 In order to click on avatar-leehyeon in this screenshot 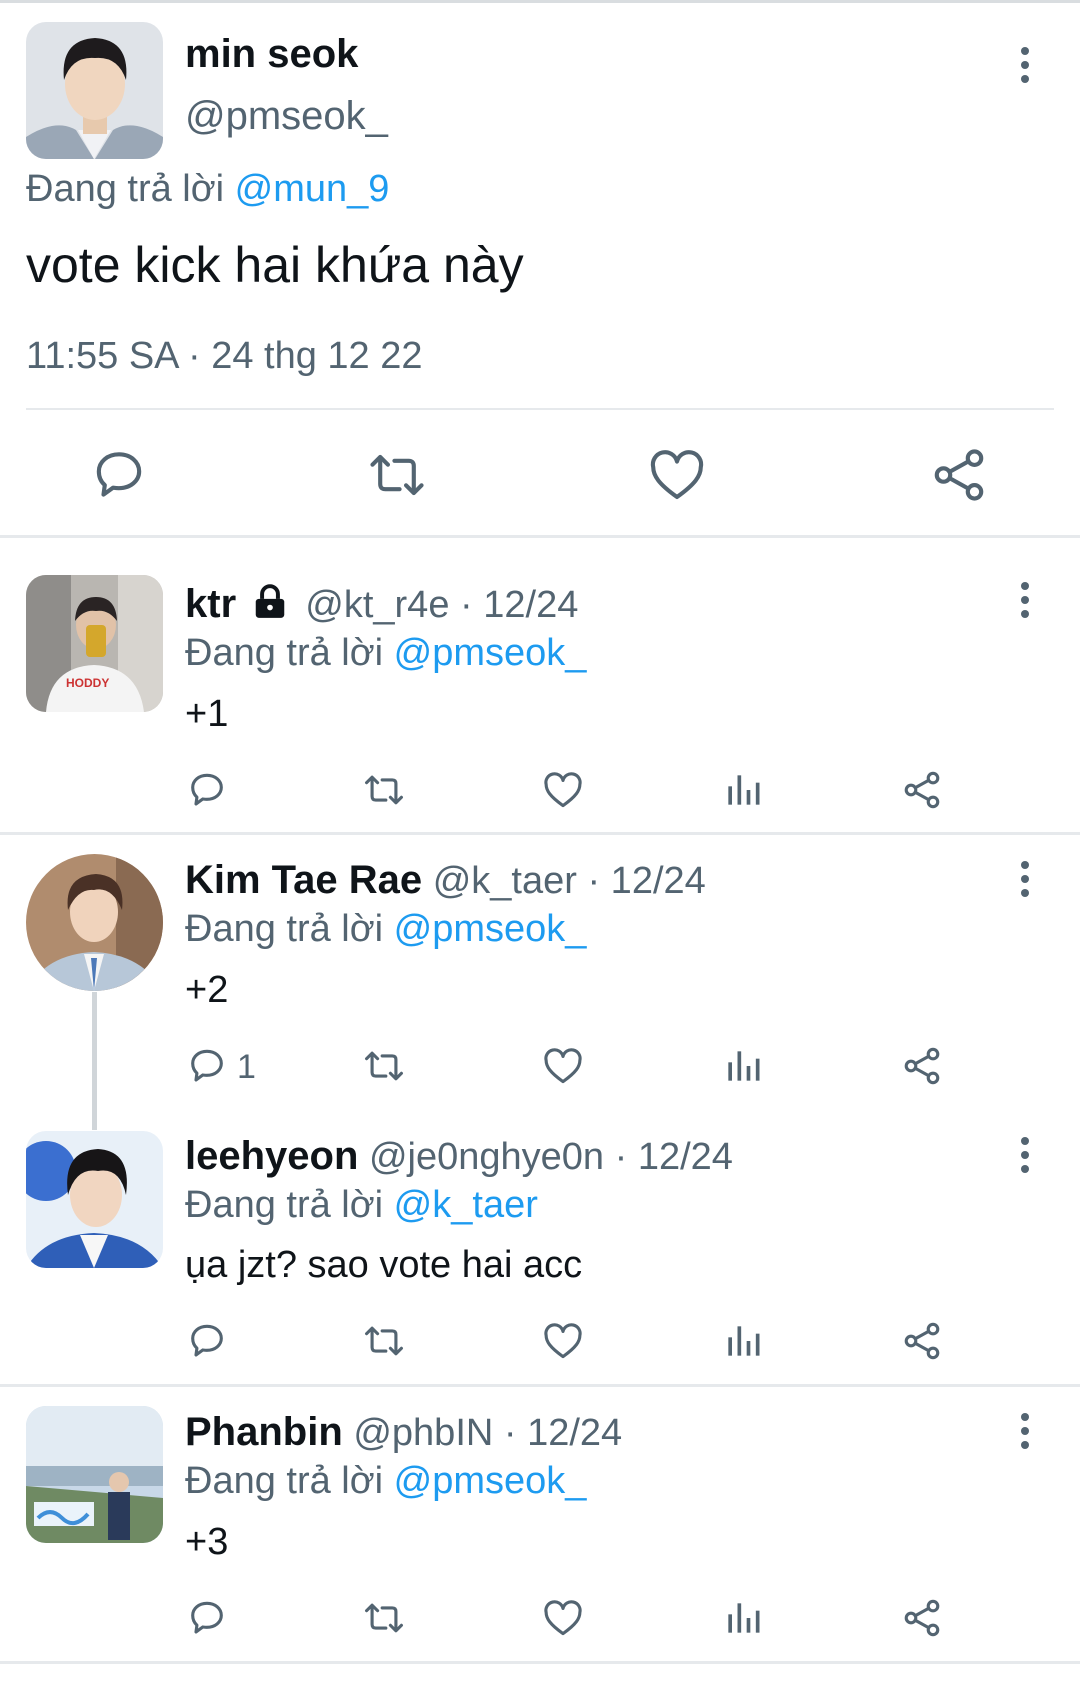, I will do `click(94, 1199)`.